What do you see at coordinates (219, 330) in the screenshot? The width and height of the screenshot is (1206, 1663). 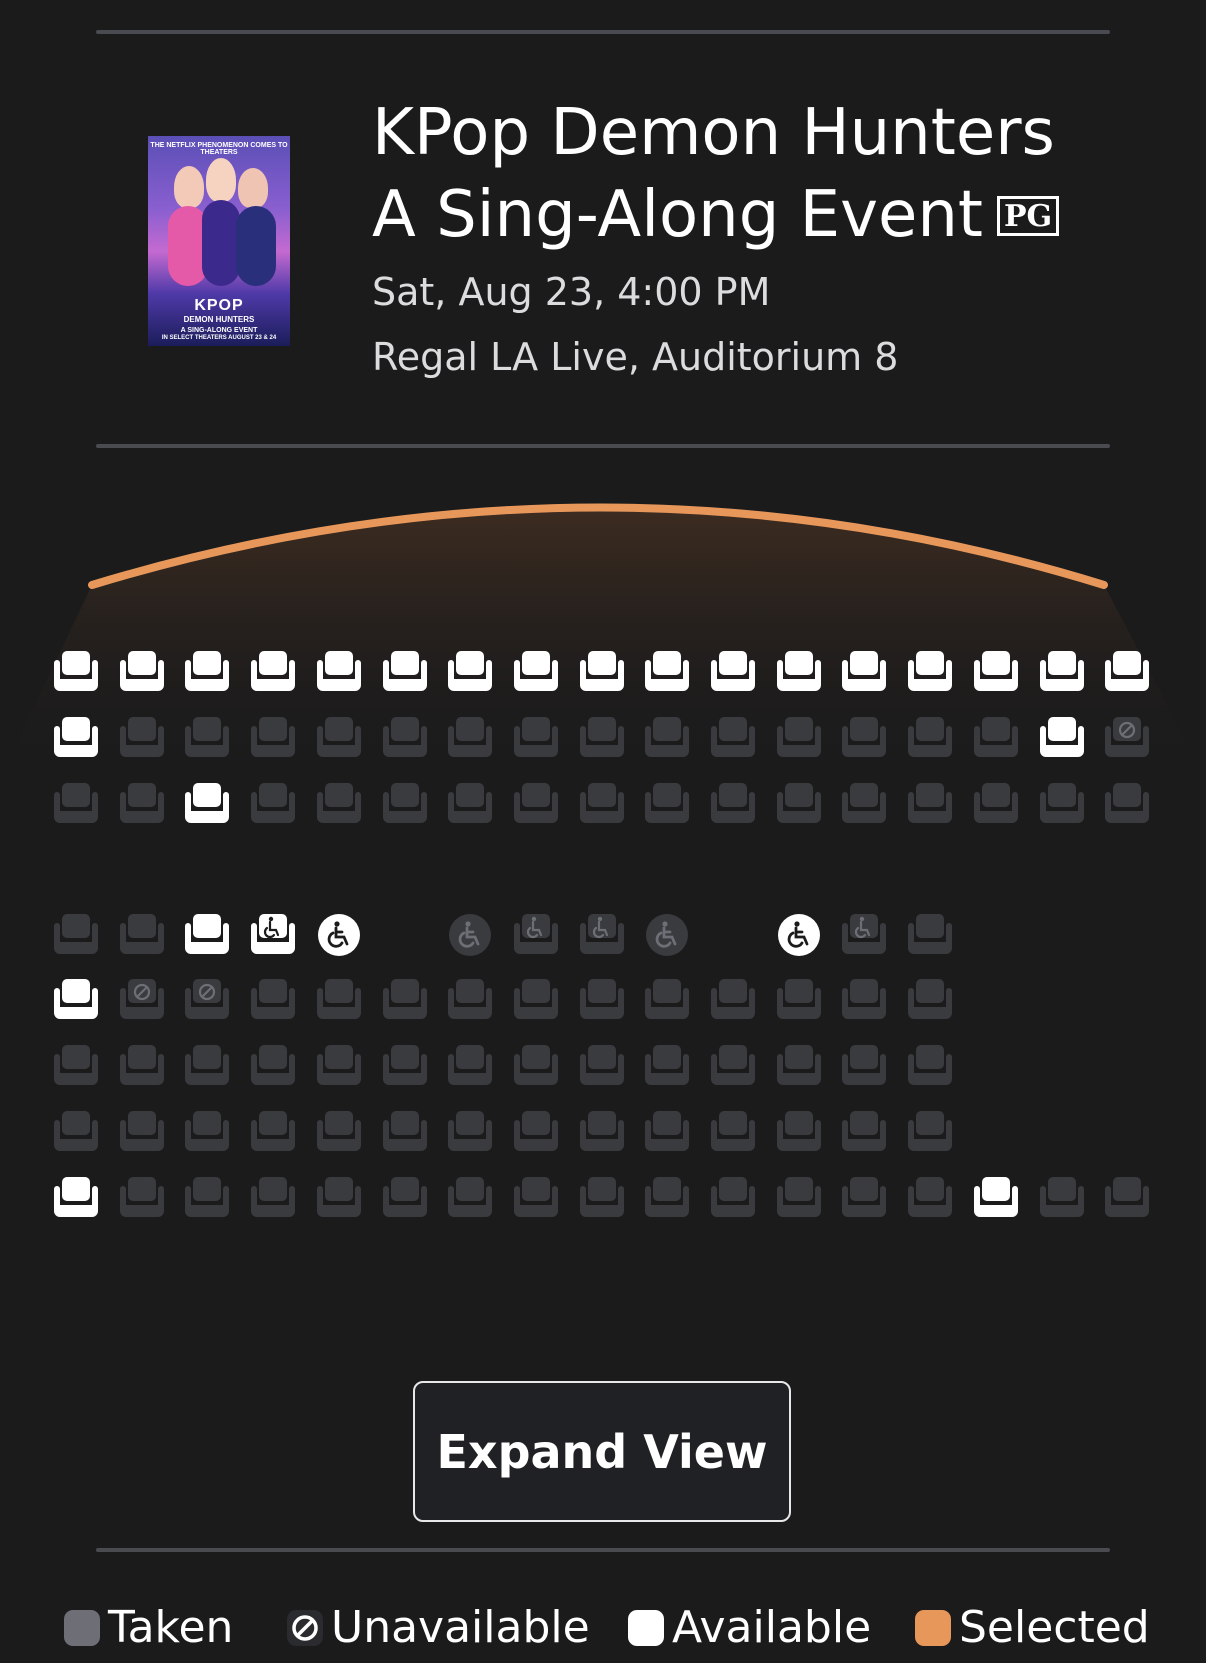 I see `poster-tagline: A SING-ALONG EVENT` at bounding box center [219, 330].